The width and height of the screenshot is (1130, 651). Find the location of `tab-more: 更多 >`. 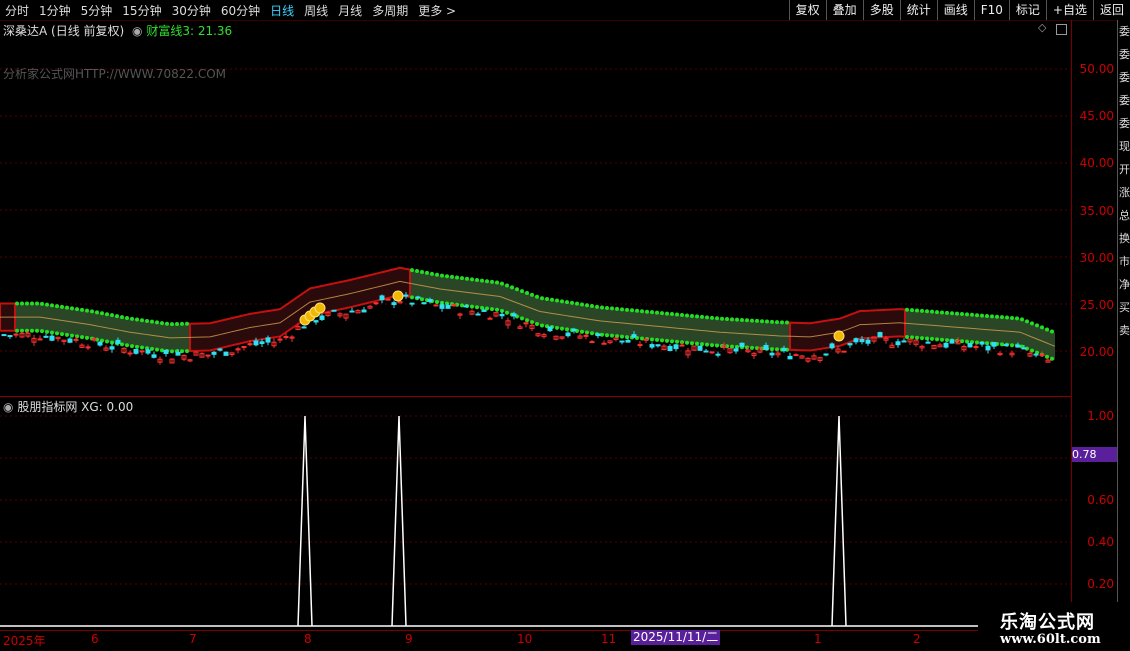

tab-more: 更多 > is located at coordinates (437, 10).